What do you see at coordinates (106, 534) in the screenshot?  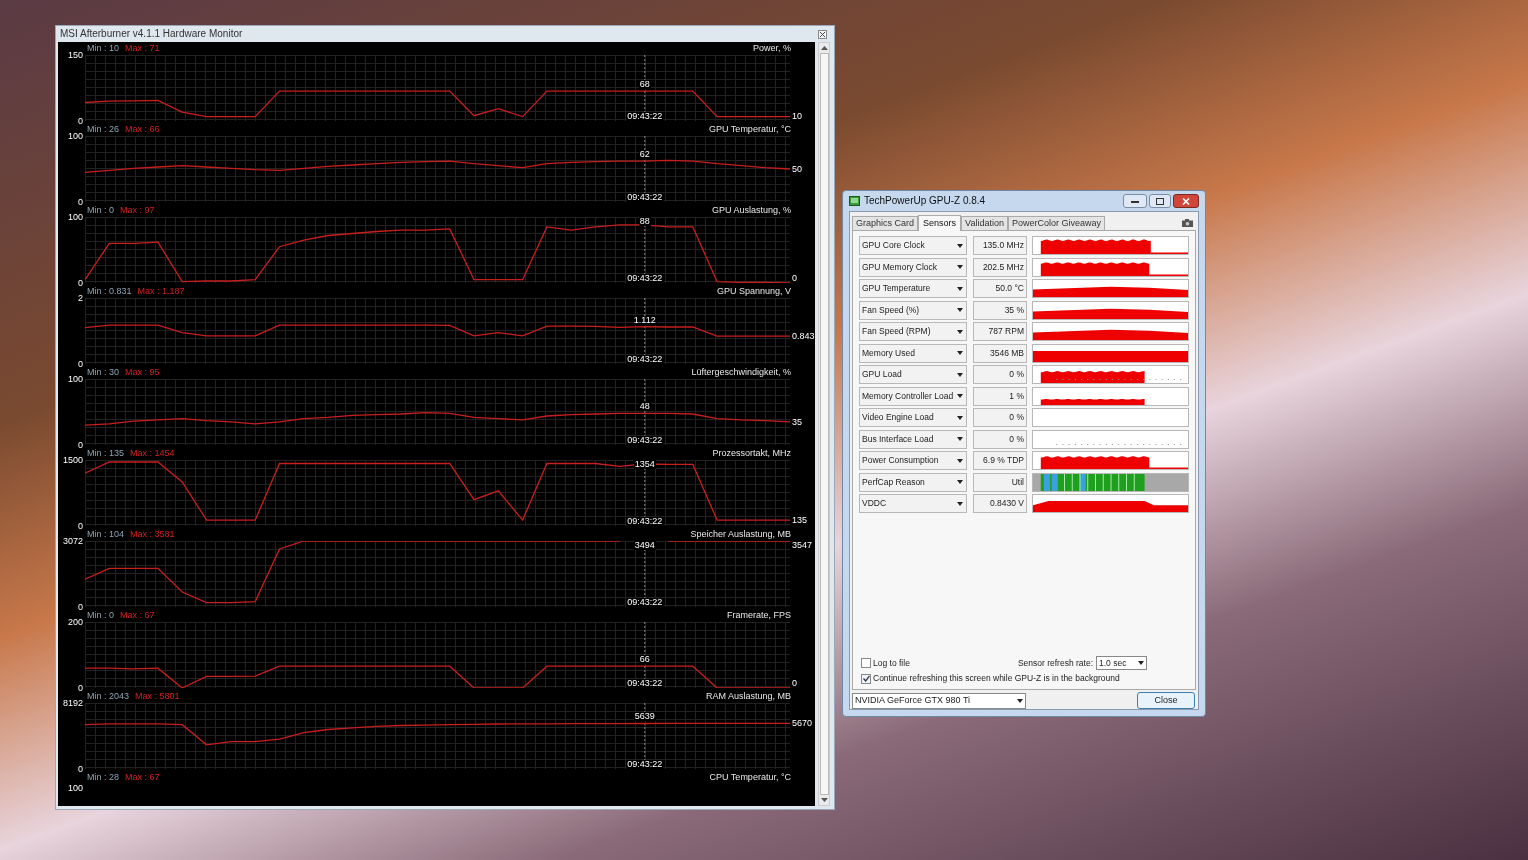 I see `min-value: Min : 104` at bounding box center [106, 534].